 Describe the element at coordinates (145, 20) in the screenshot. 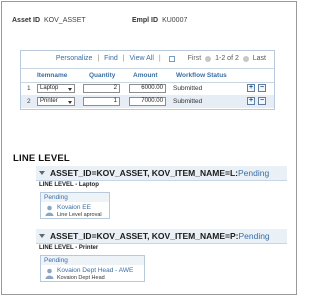

I see `empl-id-label: Empl ID` at that location.